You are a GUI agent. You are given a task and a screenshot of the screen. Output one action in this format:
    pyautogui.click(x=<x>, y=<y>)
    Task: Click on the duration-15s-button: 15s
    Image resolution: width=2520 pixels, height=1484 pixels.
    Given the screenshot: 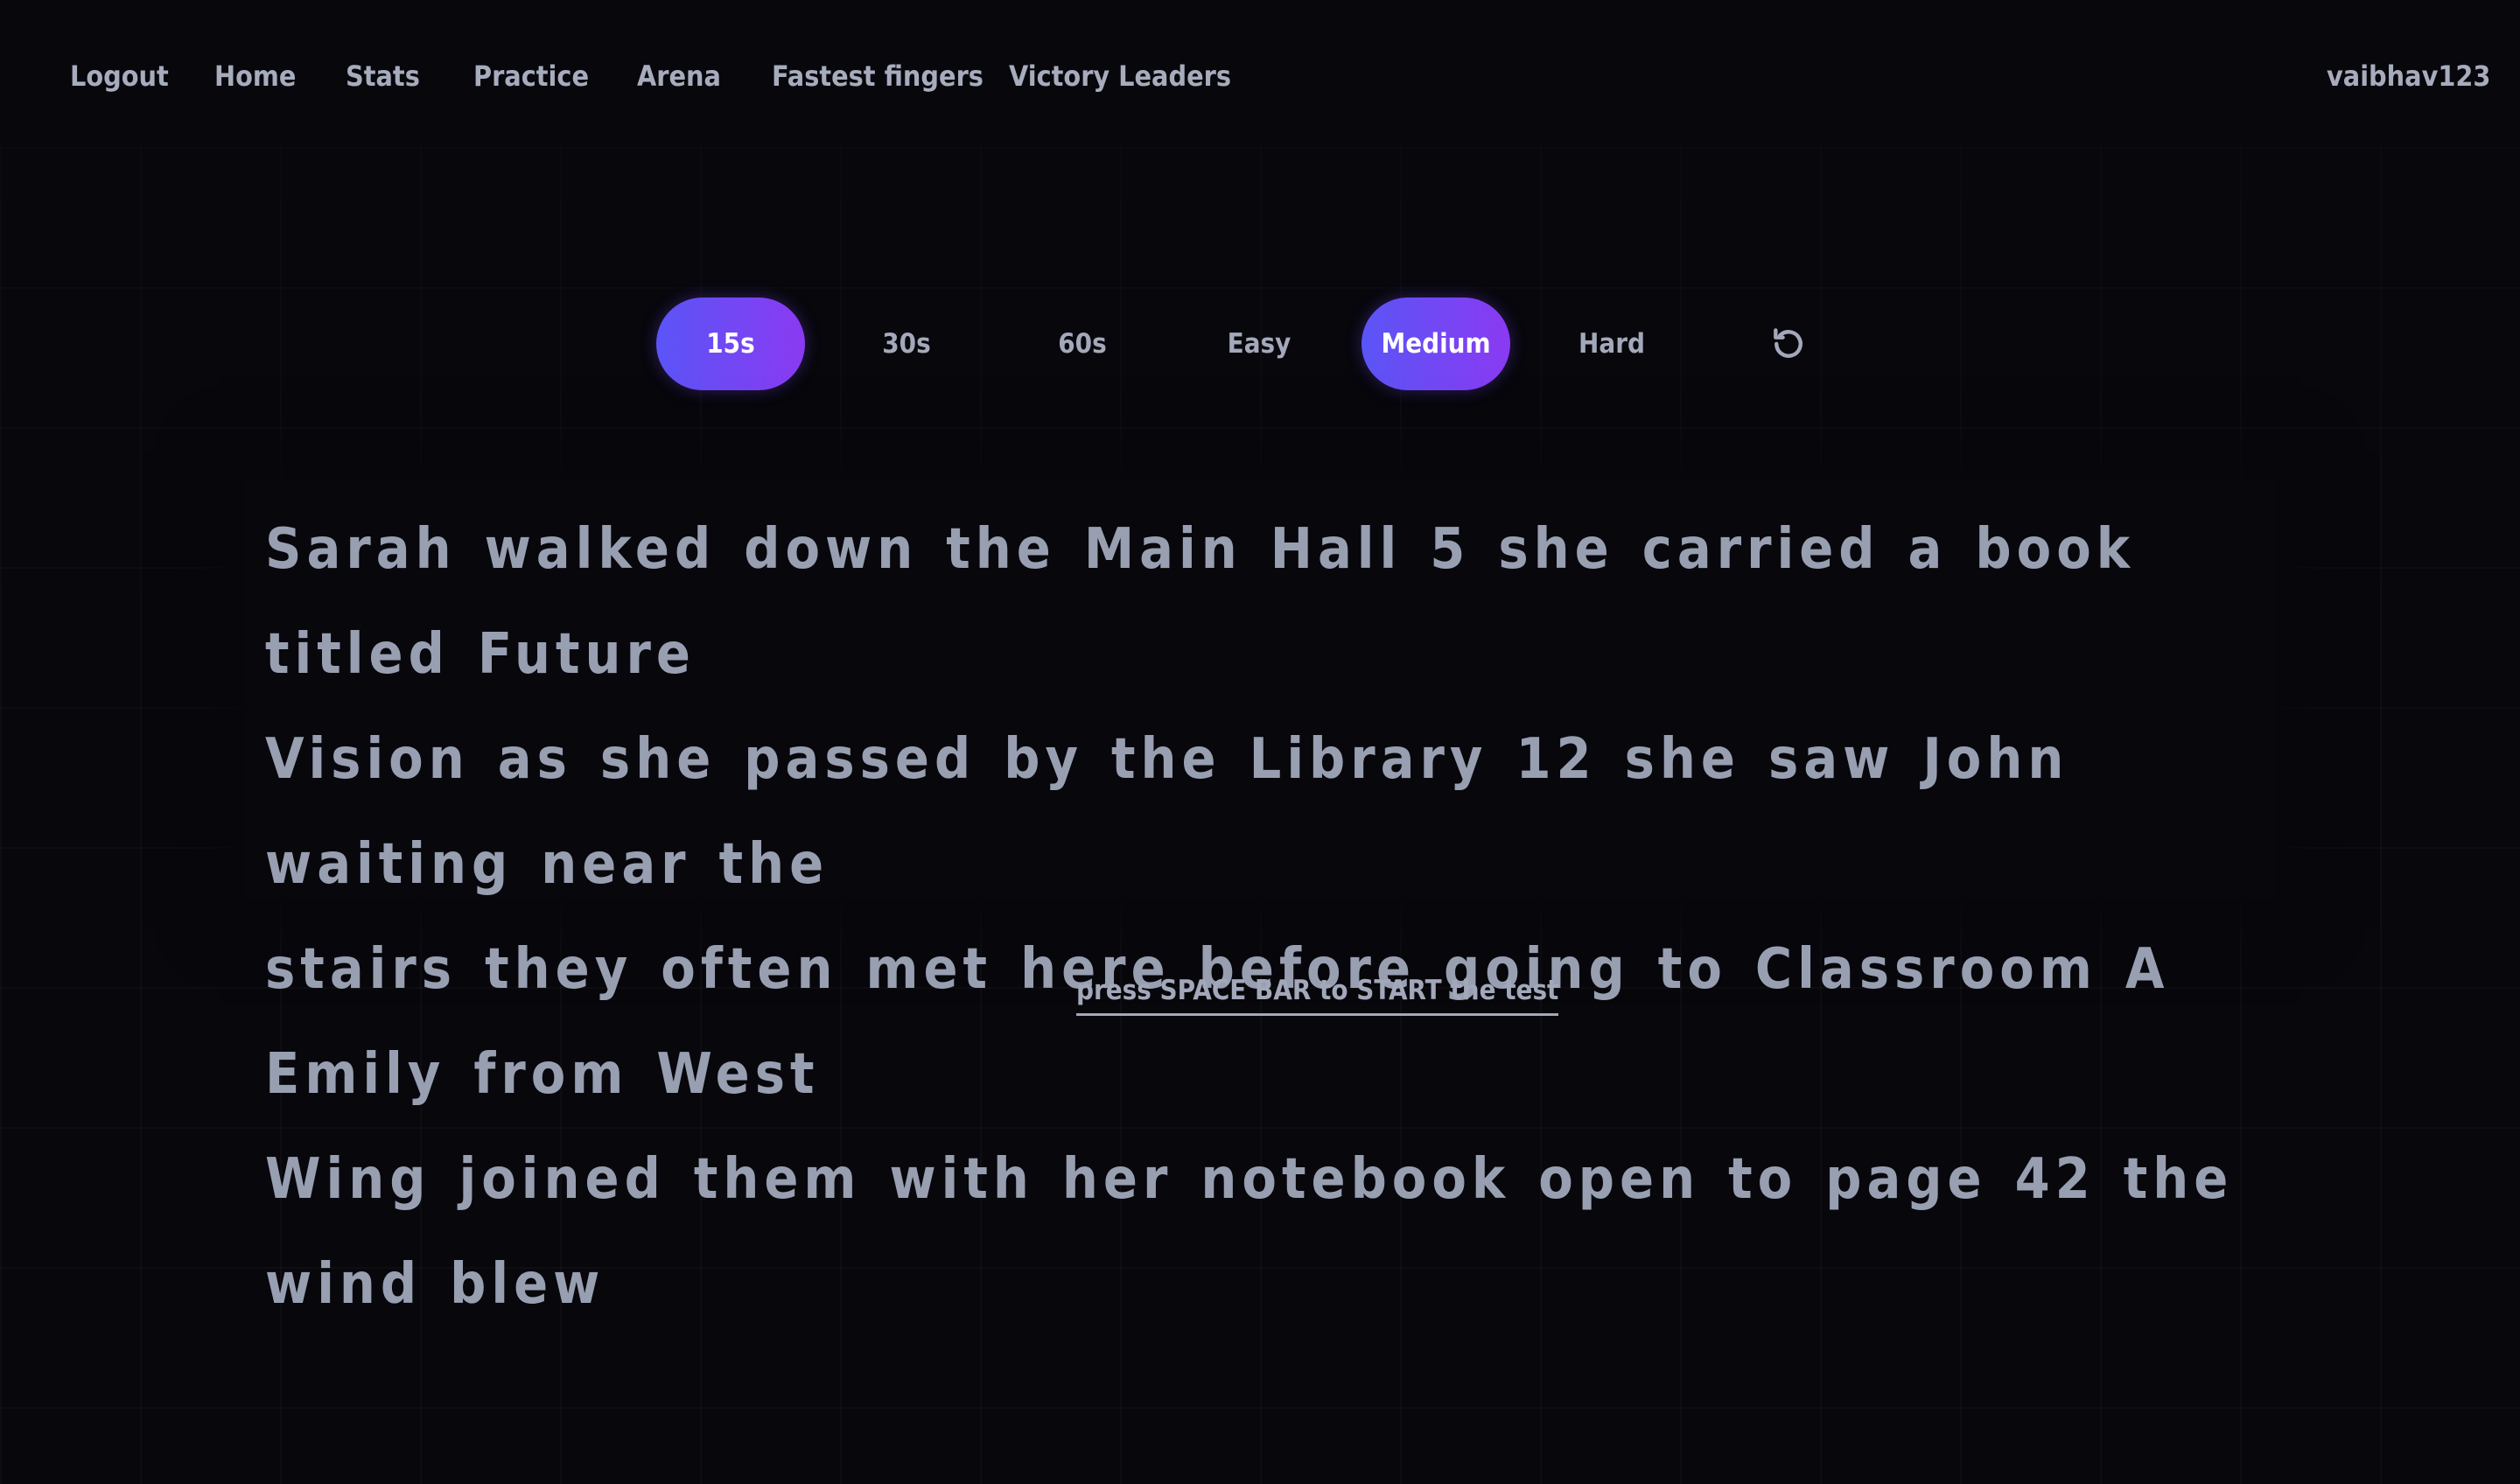 What is the action you would take?
    pyautogui.click(x=730, y=344)
    